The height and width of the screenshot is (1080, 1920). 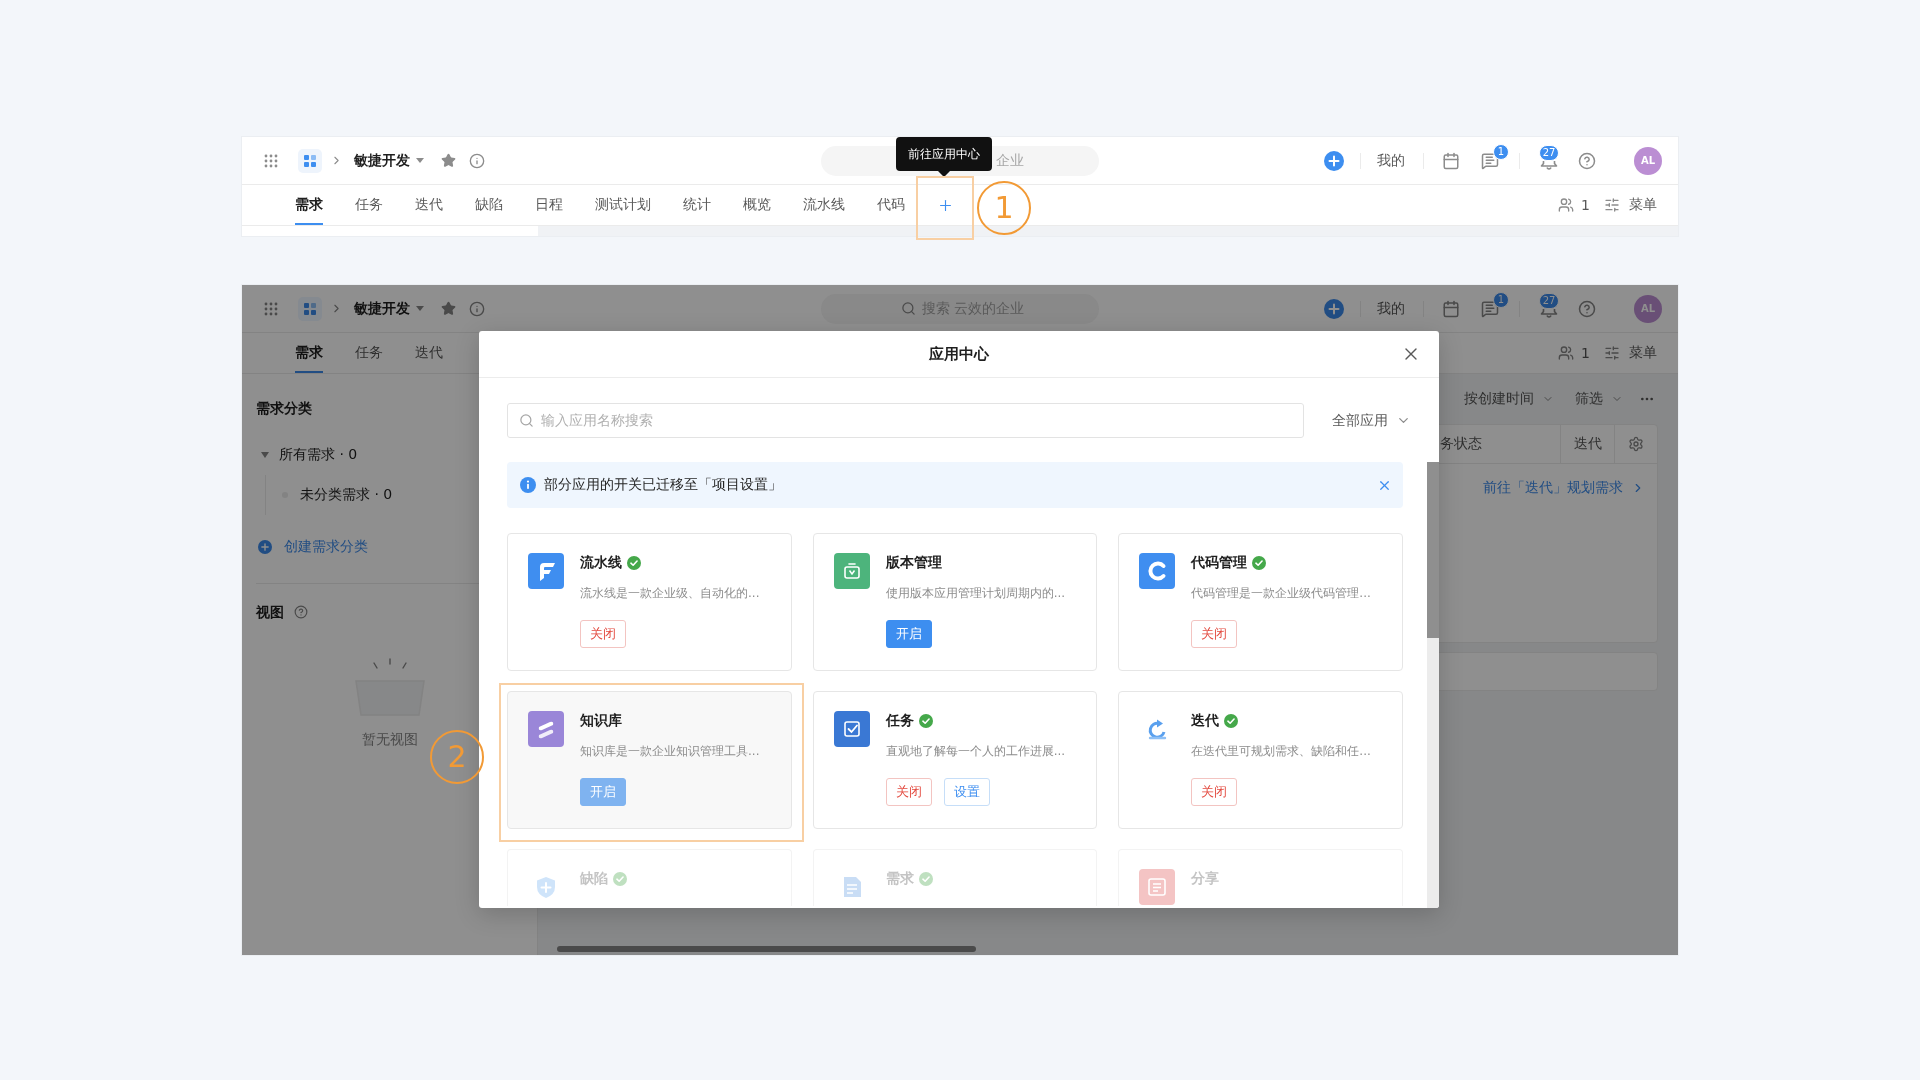 What do you see at coordinates (1636, 444) in the screenshot?
I see `settings-icon` at bounding box center [1636, 444].